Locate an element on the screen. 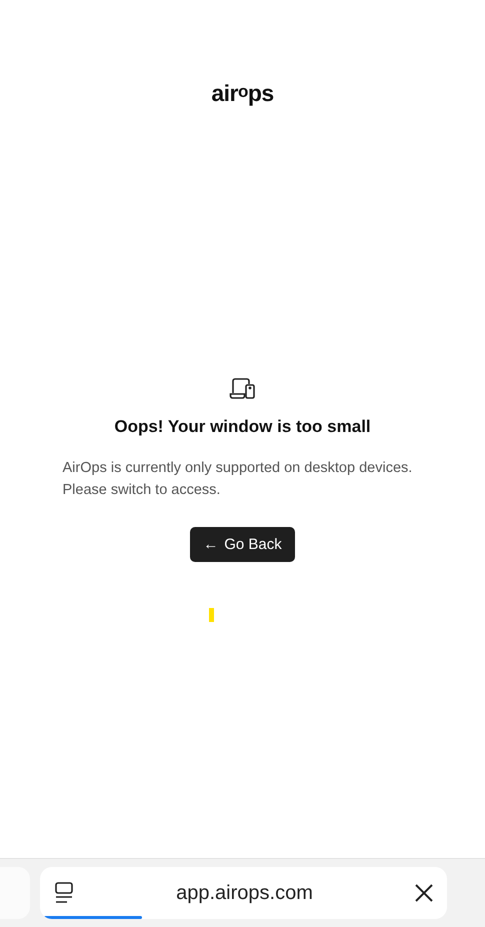  address-bar: app.airops.com is located at coordinates (243, 893).